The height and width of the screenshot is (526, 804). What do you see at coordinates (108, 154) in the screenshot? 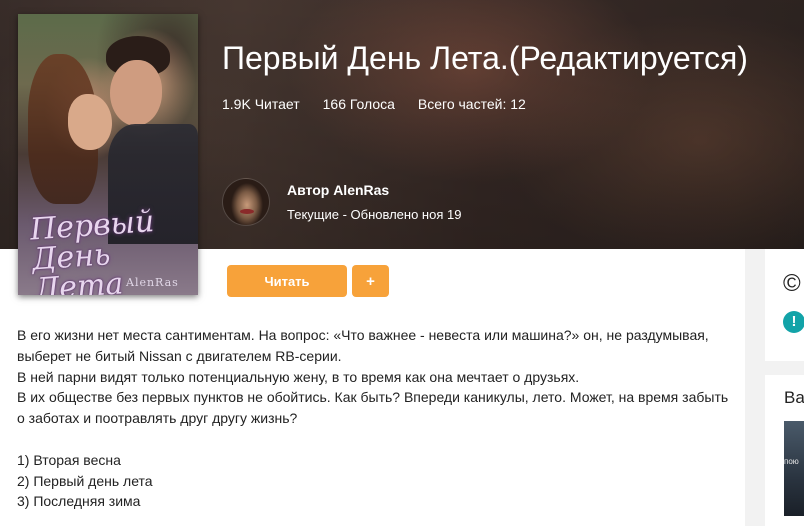
I see `story-cover: Первый День Лета AlenRas` at bounding box center [108, 154].